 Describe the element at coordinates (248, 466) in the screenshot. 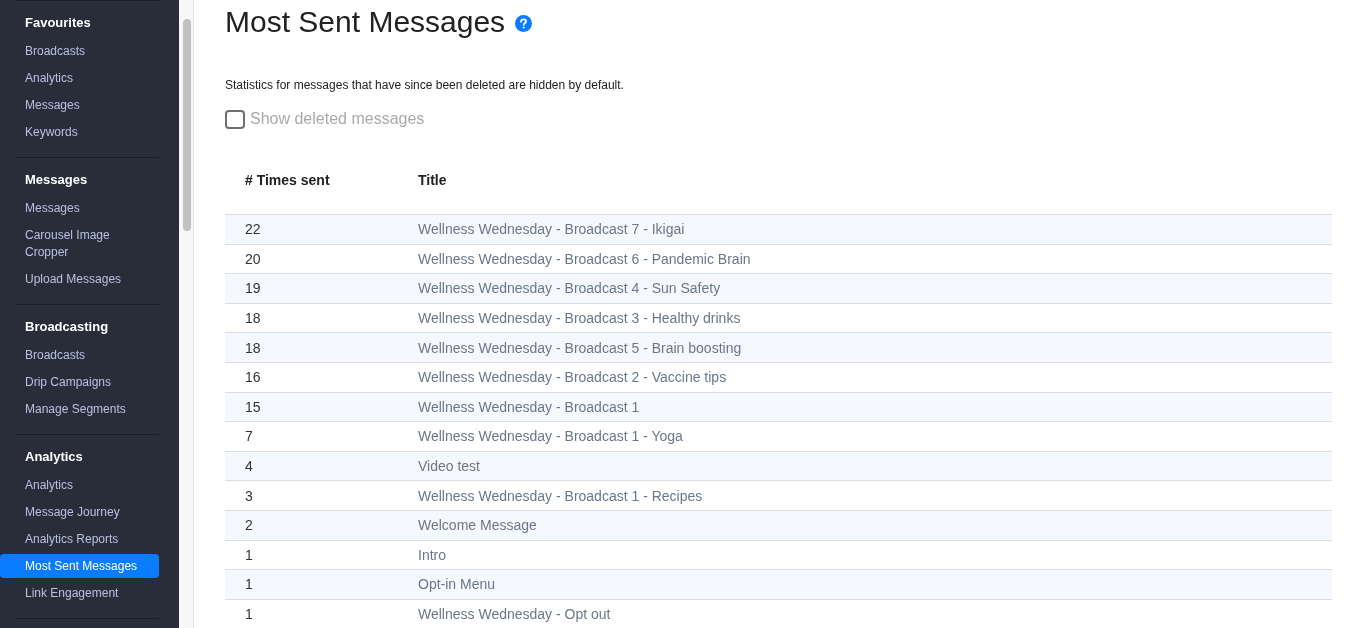

I see `times-sent-cell-text: 4` at that location.